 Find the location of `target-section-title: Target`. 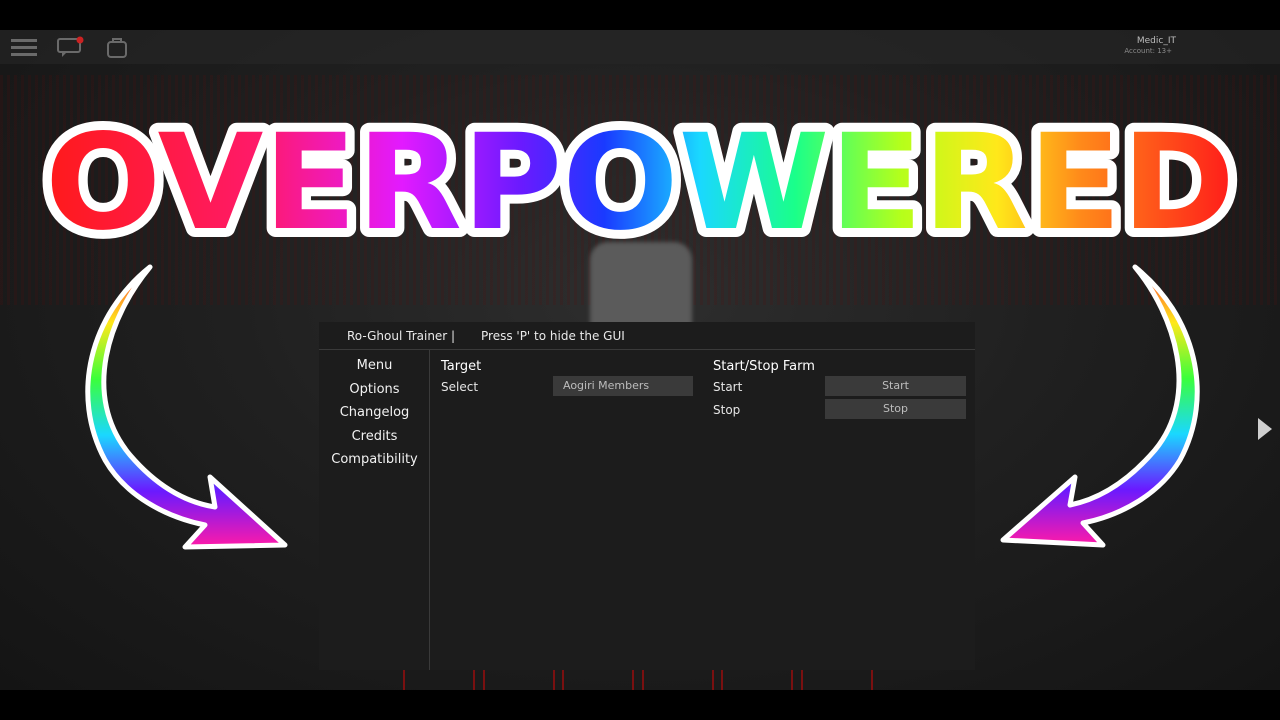

target-section-title: Target is located at coordinates (461, 366).